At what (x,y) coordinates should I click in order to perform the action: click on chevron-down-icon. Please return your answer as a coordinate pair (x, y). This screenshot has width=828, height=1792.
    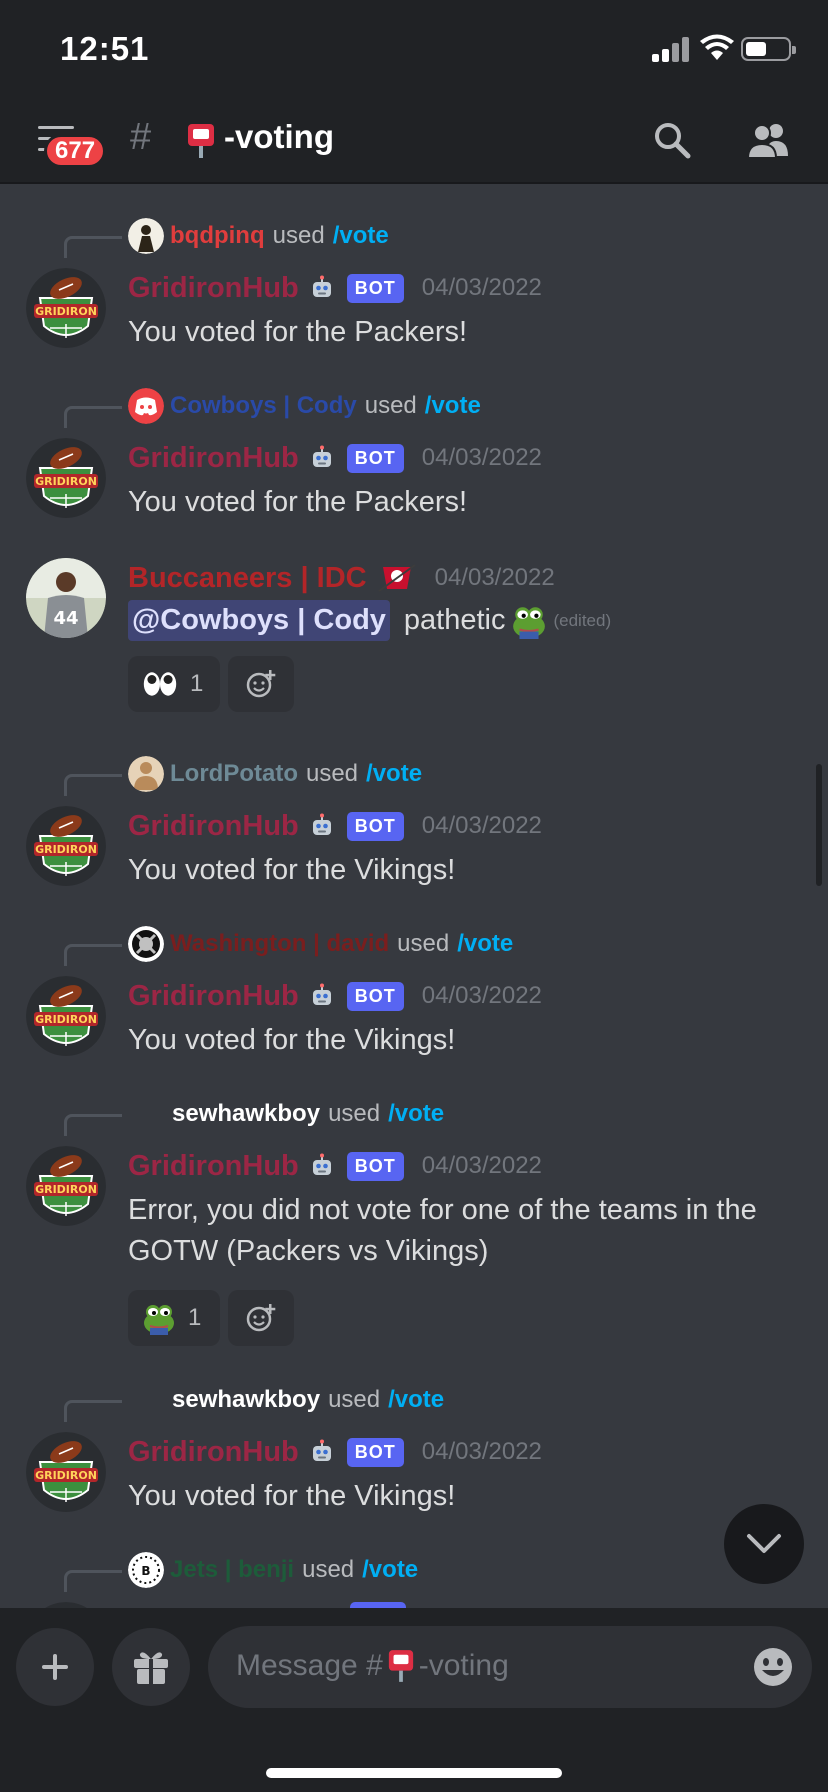
    Looking at the image, I should click on (764, 1543).